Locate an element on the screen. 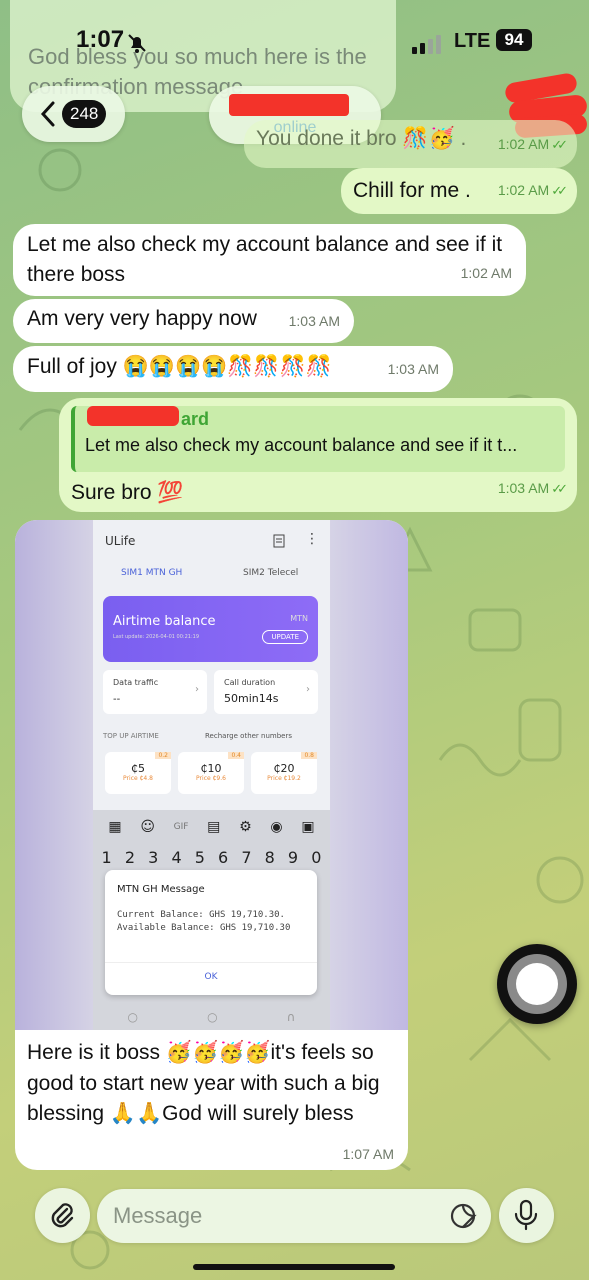 This screenshot has height=1280, width=589. floating-video-button is located at coordinates (537, 984).